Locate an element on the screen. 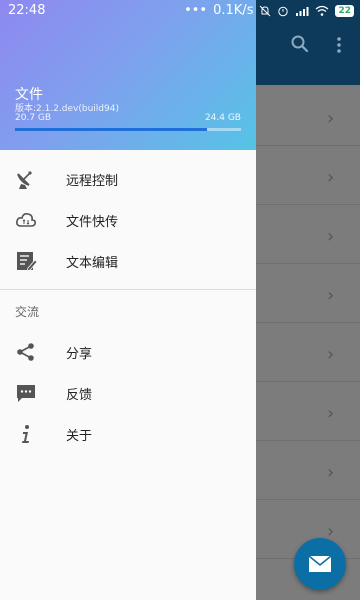  wifi-icon is located at coordinates (322, 10).